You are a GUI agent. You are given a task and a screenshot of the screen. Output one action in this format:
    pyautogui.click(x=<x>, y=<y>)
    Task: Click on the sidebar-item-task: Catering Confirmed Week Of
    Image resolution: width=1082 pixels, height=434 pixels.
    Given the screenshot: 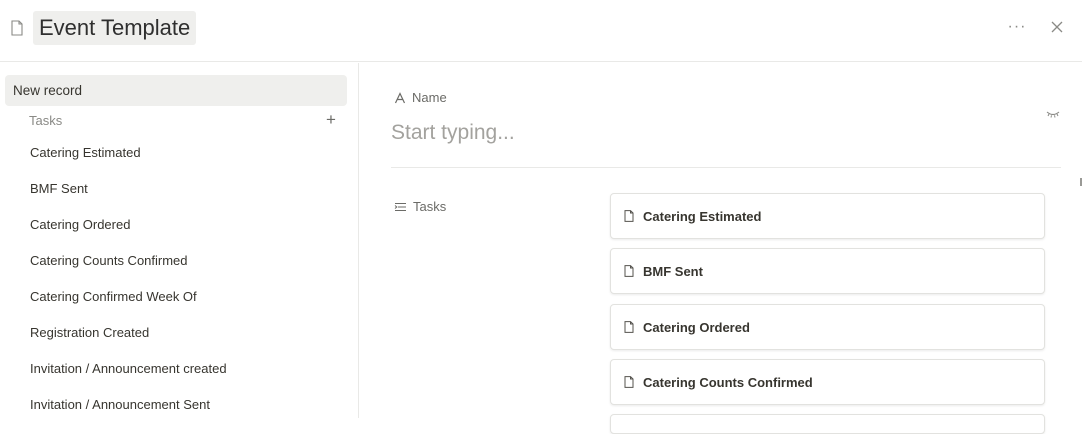 What is the action you would take?
    pyautogui.click(x=113, y=296)
    